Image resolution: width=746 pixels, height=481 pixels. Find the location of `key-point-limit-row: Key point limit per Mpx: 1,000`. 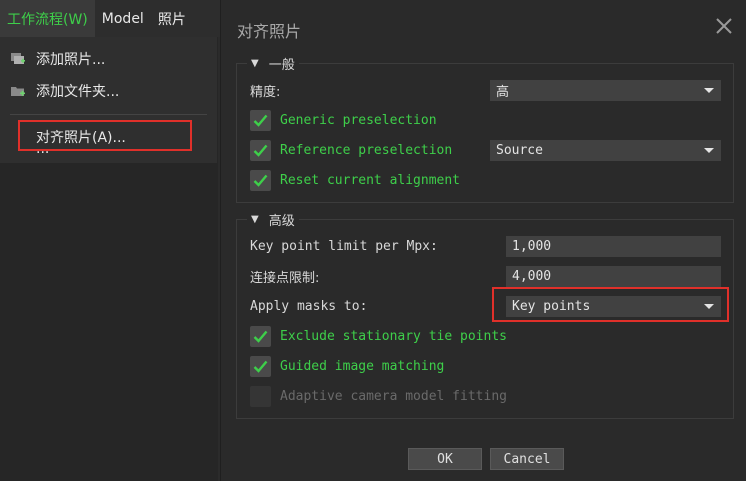

key-point-limit-row: Key point limit per Mpx: 1,000 is located at coordinates (485, 246).